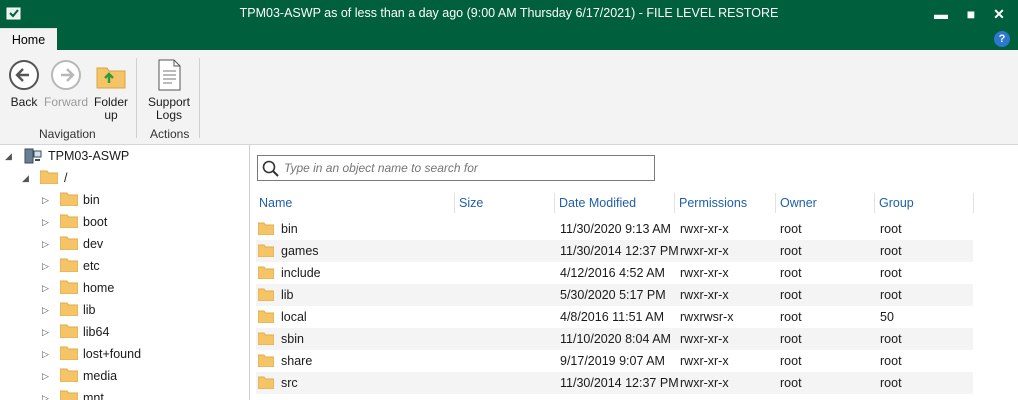 This screenshot has width=1018, height=400. Describe the element at coordinates (798, 203) in the screenshot. I see `column-header-owner: Owner` at that location.